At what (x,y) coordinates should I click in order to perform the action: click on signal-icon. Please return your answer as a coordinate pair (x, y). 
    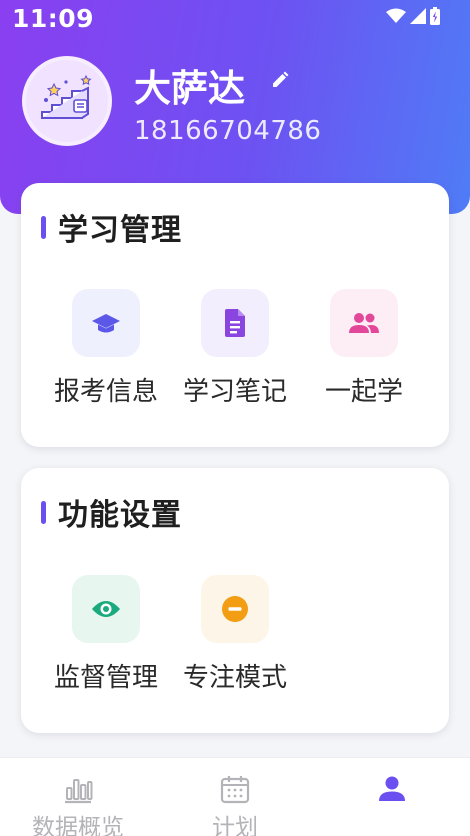
    Looking at the image, I should click on (418, 16).